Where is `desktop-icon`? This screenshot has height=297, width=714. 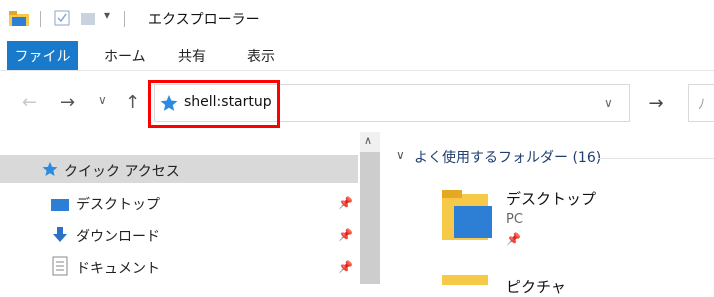 desktop-icon is located at coordinates (60, 207).